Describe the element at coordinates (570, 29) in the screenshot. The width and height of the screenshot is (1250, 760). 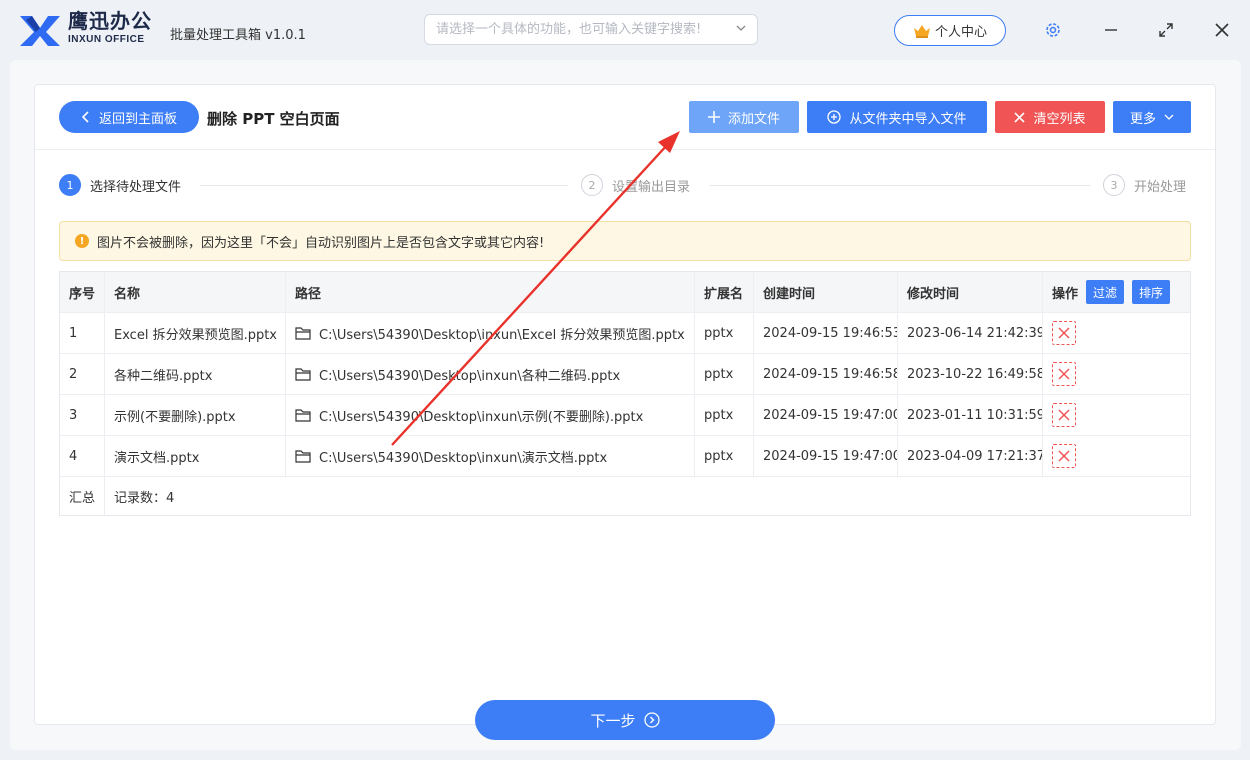
I see `search-input` at that location.